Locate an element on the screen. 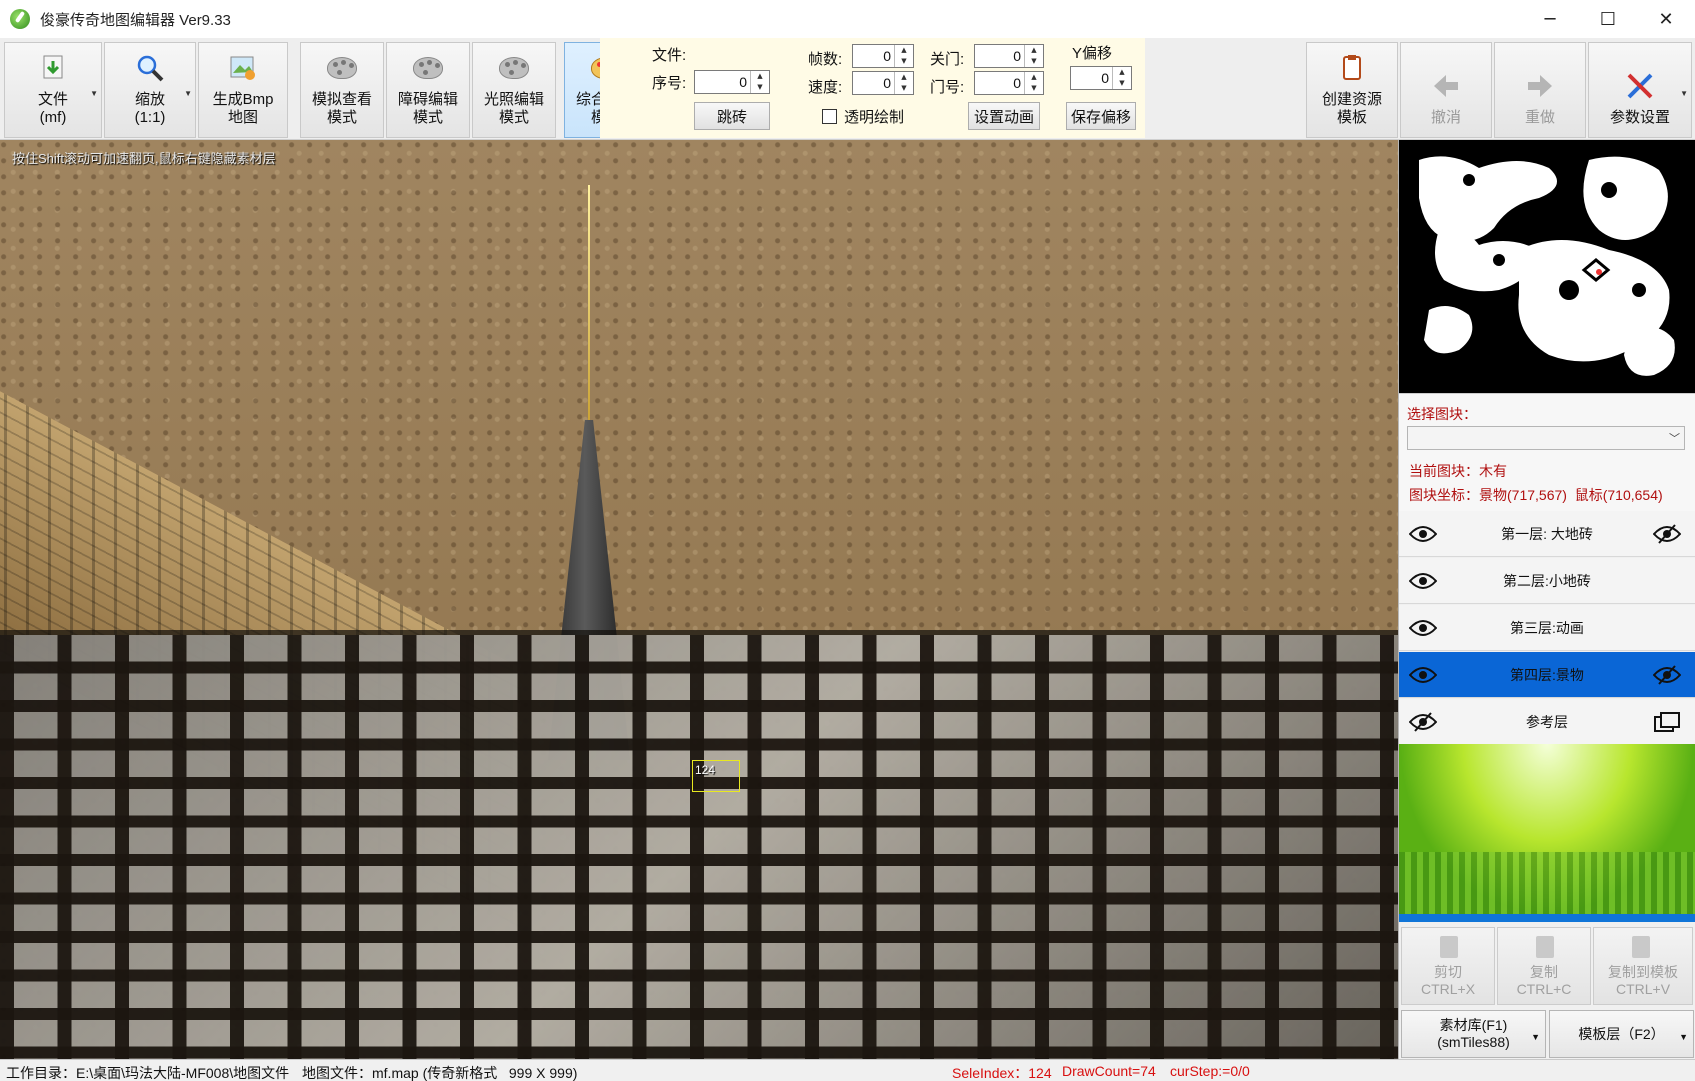 The height and width of the screenshot is (1081, 1695). map-file-info: 地图文件：mf.map (传奇新格式 999 X 999) is located at coordinates (440, 1073).